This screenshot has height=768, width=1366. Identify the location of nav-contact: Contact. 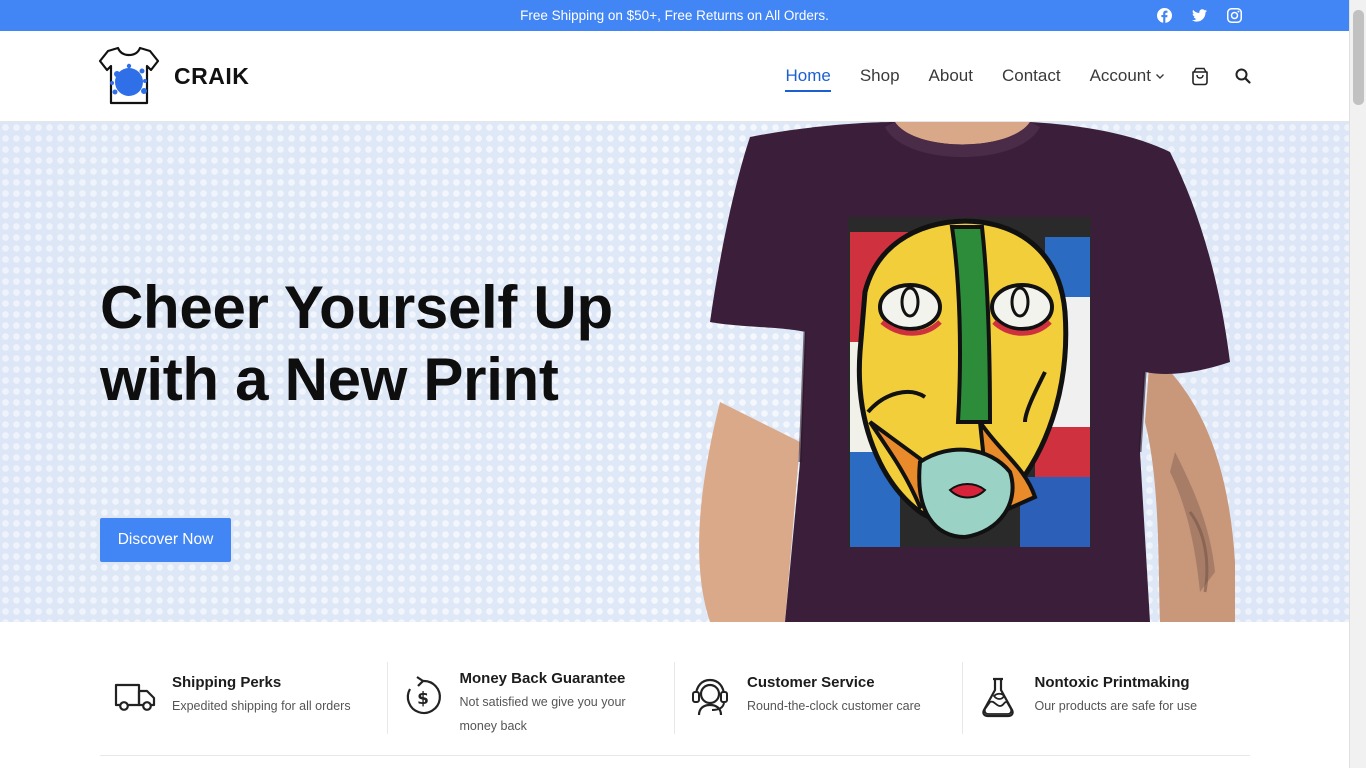
(1031, 76).